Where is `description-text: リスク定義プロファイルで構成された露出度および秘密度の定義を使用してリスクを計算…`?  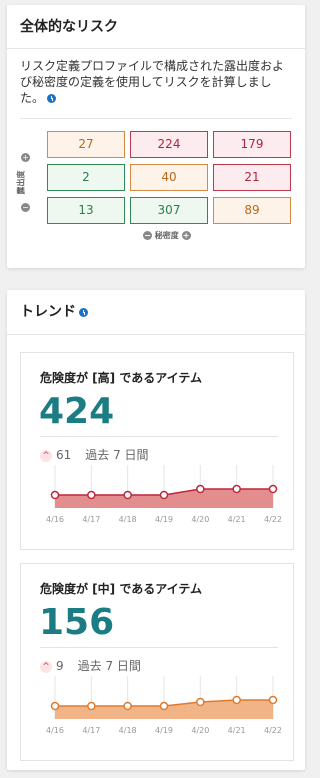
description-text: リスク定義プロファイルで構成された露出度および秘密度の定義を使用してリスクを計算… is located at coordinates (152, 82).